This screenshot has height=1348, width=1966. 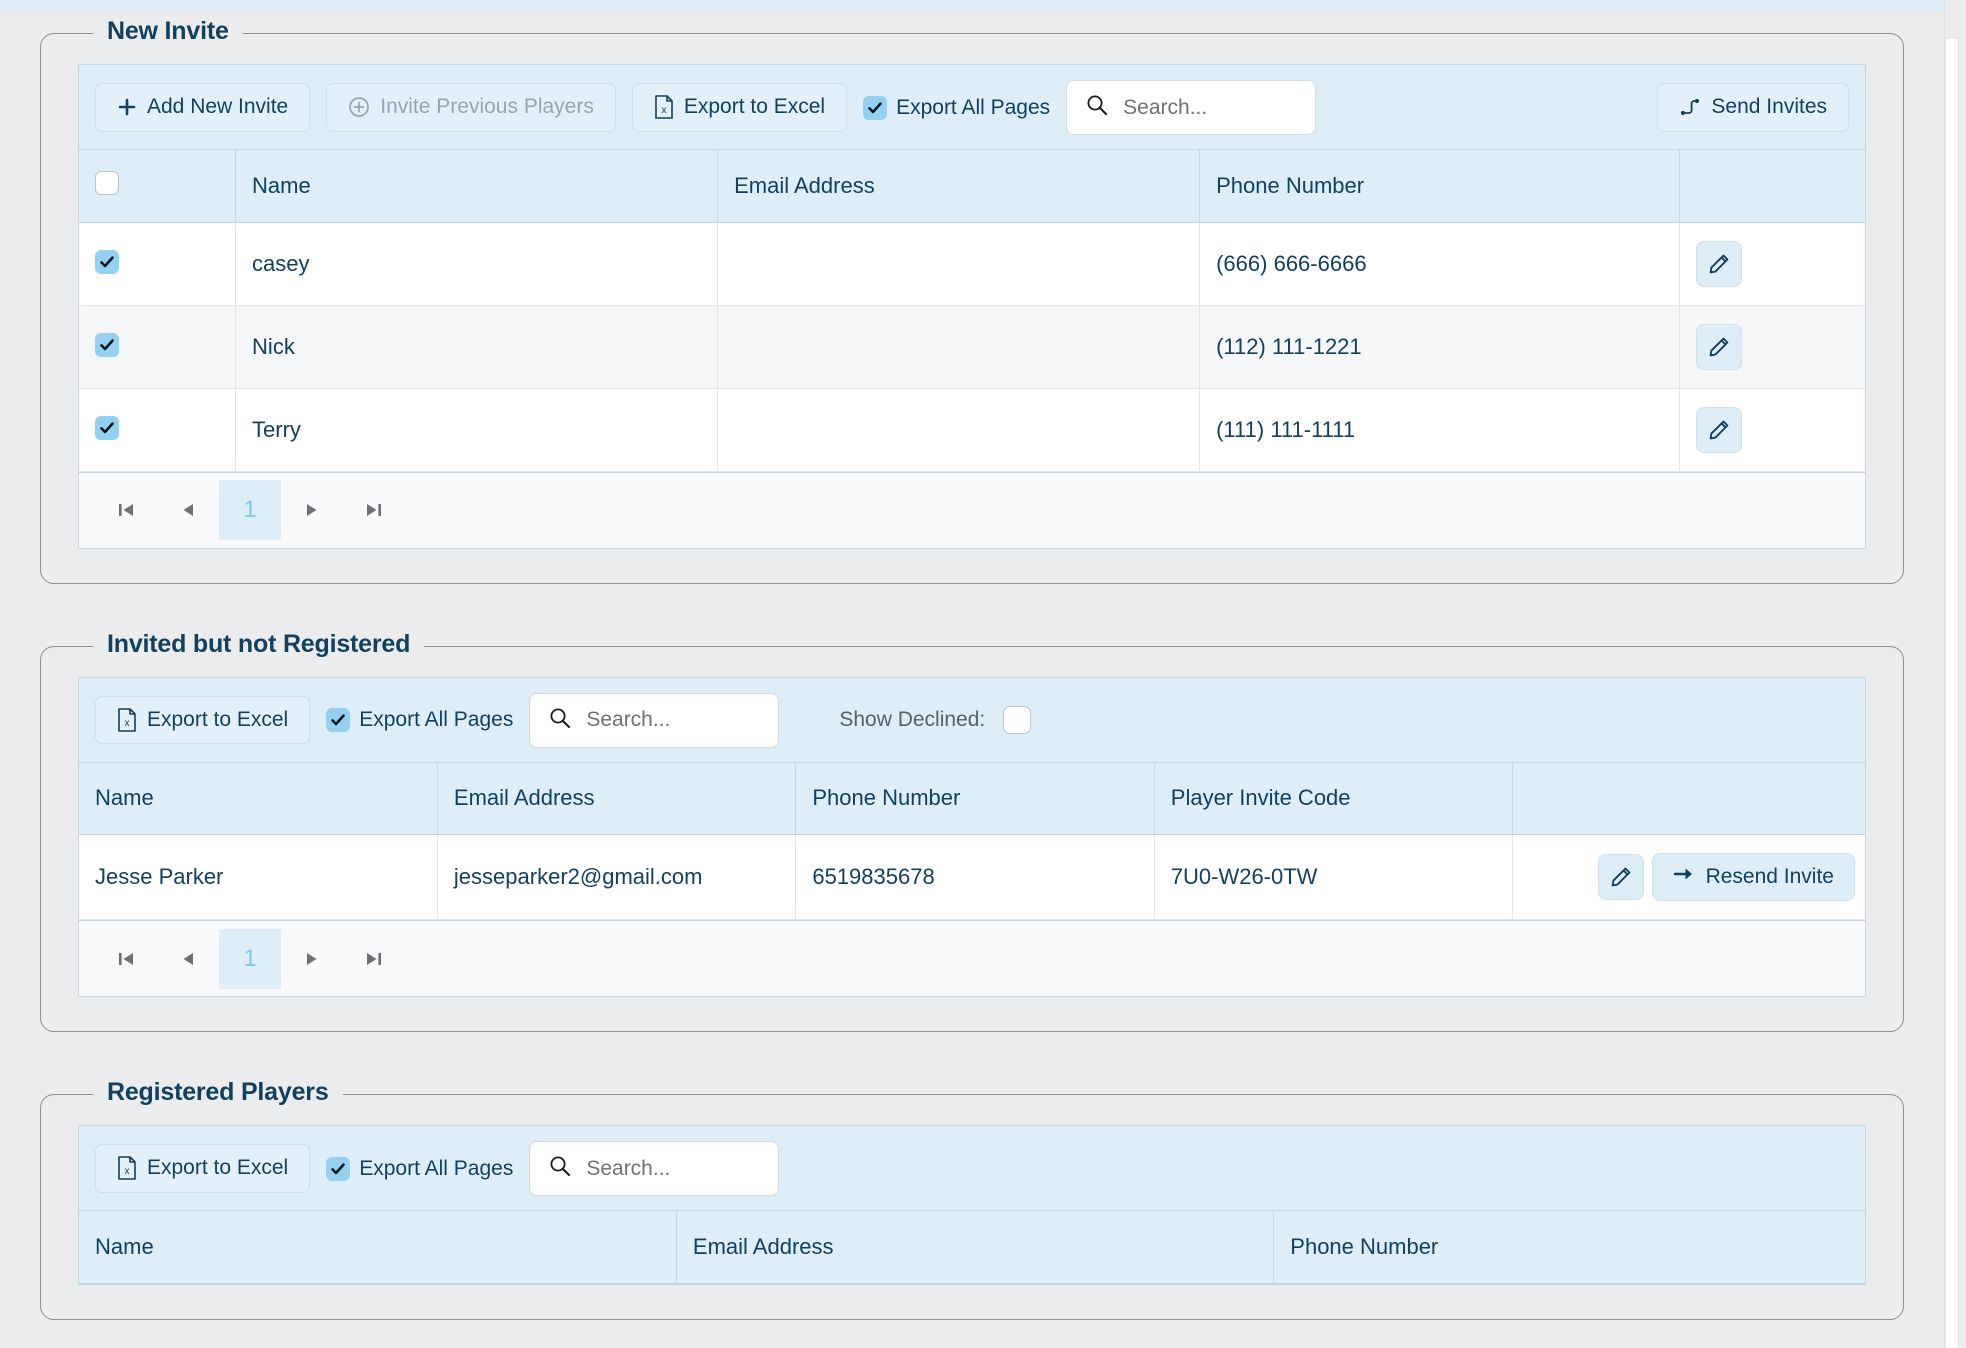 I want to click on section-title-registered: Registered Players, so click(x=218, y=1092).